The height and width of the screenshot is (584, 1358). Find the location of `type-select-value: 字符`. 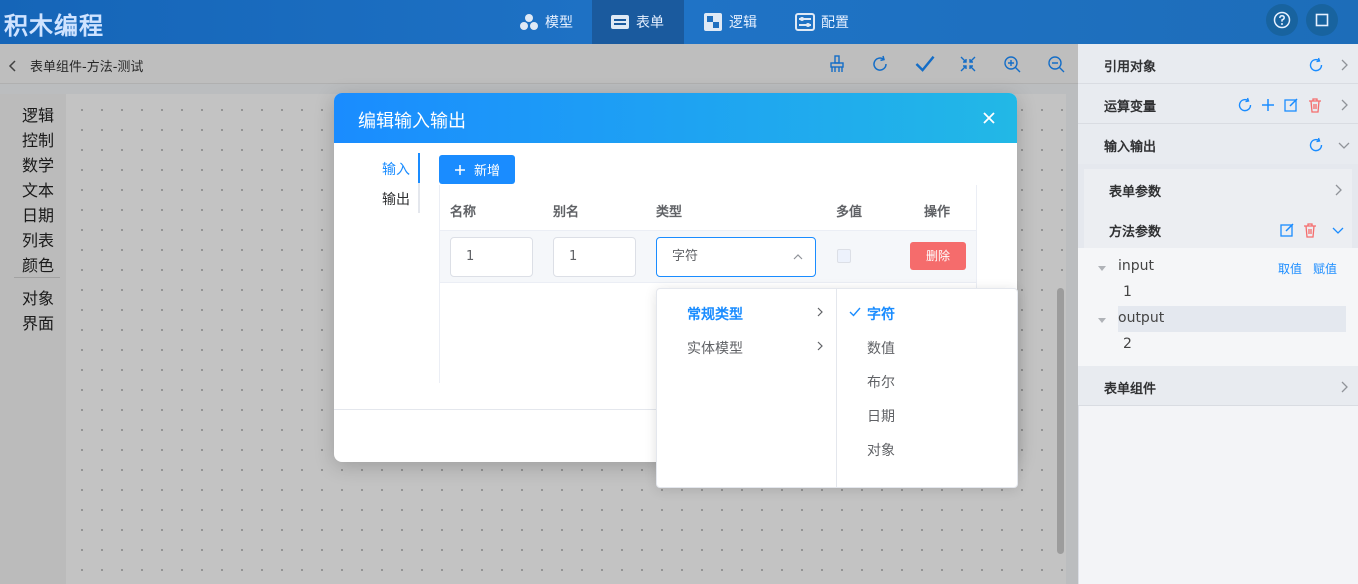

type-select-value: 字符 is located at coordinates (685, 256).